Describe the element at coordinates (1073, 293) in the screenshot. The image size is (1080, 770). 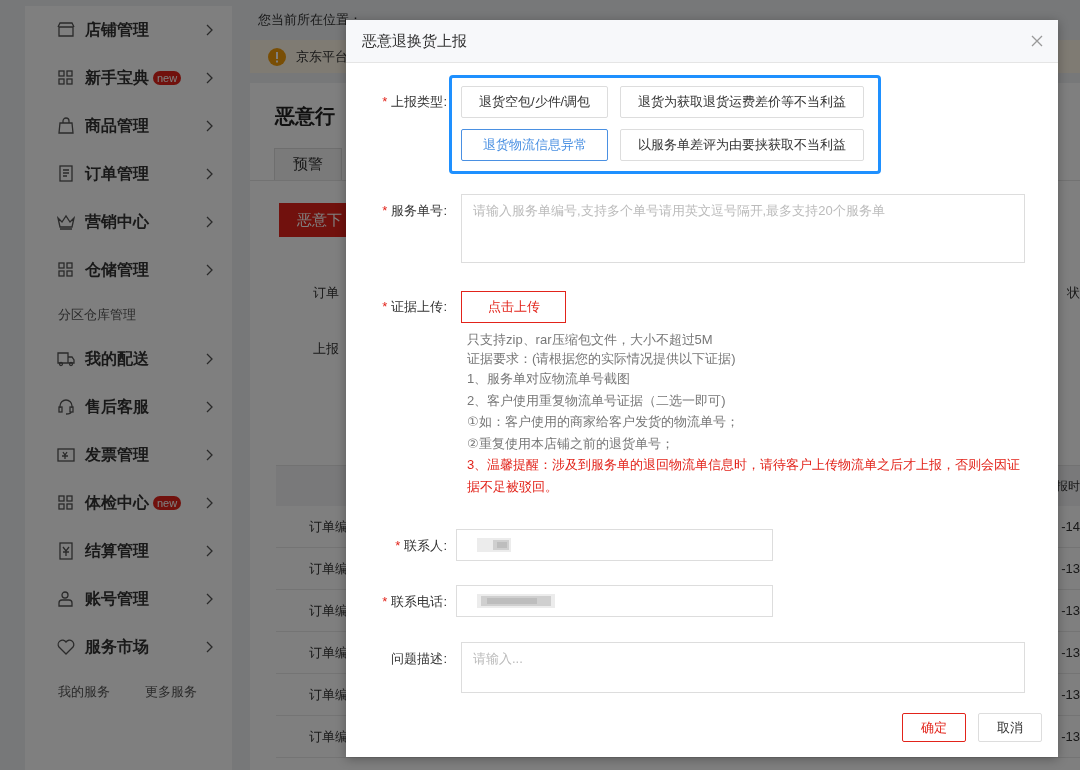
I see `filter-label: 状` at that location.